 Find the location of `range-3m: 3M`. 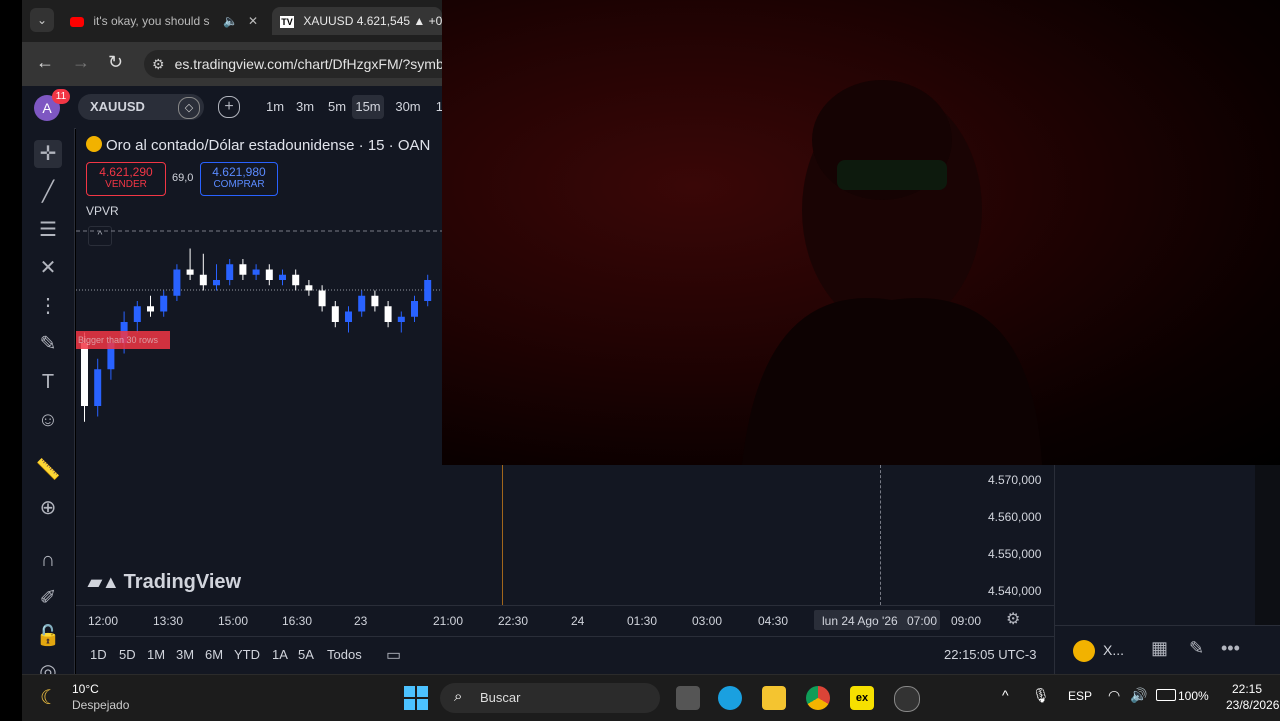

range-3m: 3M is located at coordinates (185, 654).